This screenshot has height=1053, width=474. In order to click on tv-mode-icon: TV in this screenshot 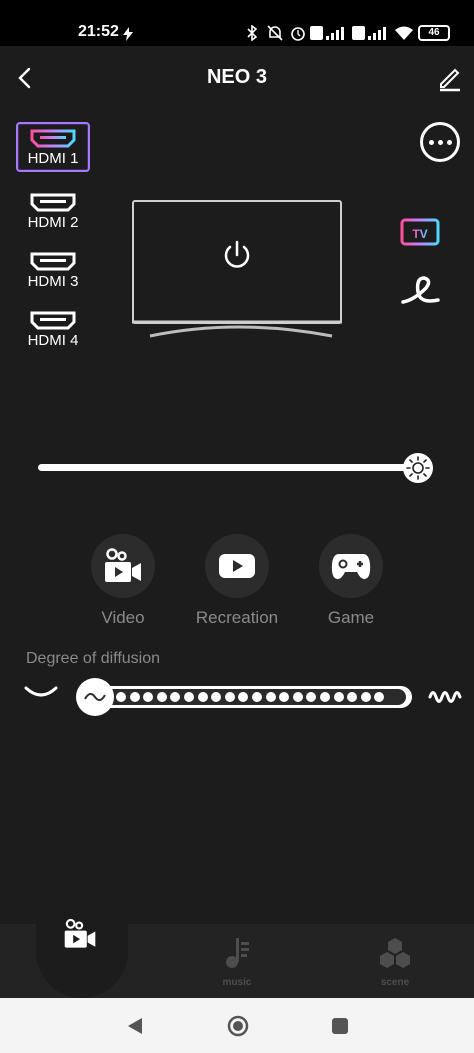, I will do `click(420, 235)`.